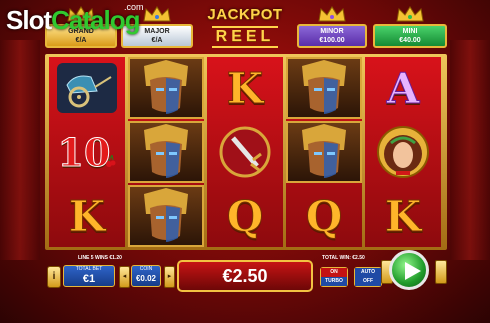 This screenshot has width=490, height=323. Describe the element at coordinates (441, 272) in the screenshot. I see `spin-right-edge` at that location.